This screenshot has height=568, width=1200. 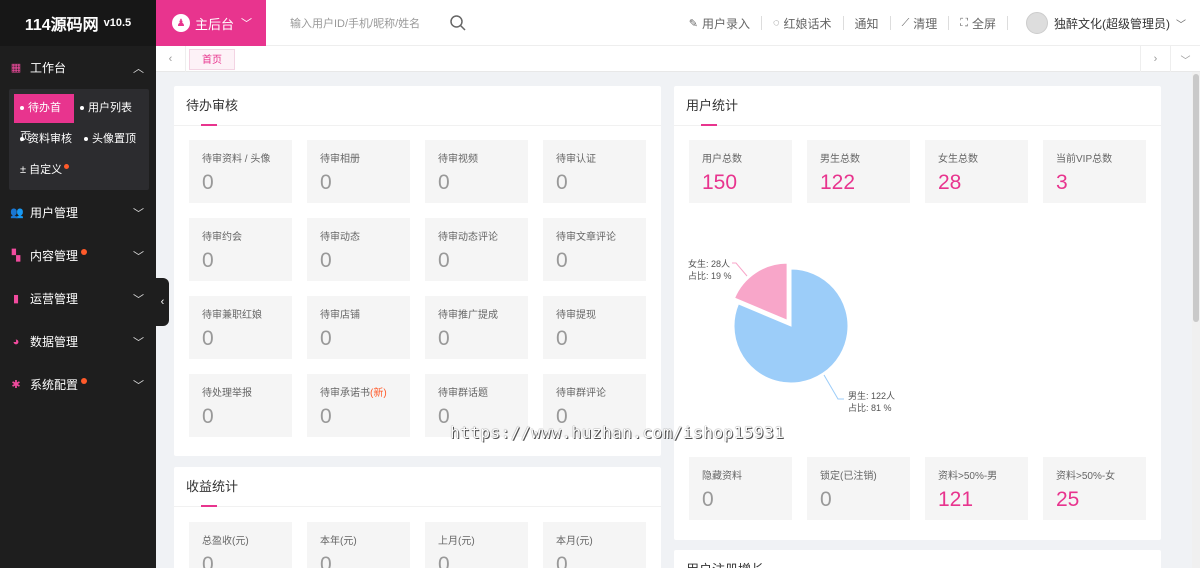 I want to click on sidebar-item-content-management: ▚ 内容管理 ﹀, so click(x=78, y=255).